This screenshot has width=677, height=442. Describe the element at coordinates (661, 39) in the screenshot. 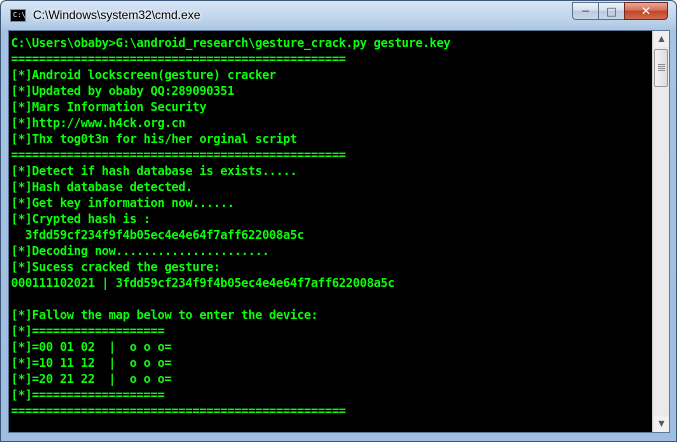

I see `scroll-up-arrow-icon: ▲` at that location.